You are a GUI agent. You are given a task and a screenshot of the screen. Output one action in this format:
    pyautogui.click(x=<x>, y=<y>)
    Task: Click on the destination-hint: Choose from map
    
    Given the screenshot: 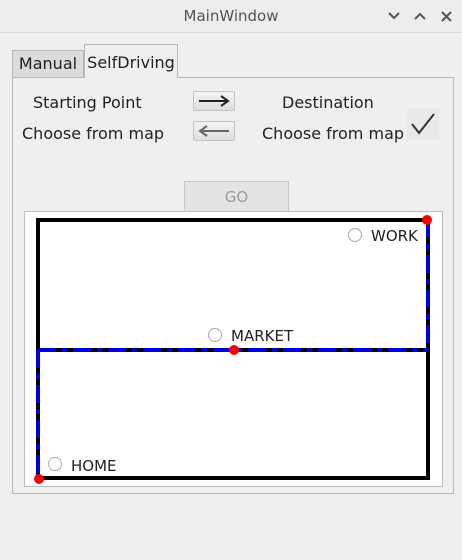 What is the action you would take?
    pyautogui.click(x=333, y=133)
    